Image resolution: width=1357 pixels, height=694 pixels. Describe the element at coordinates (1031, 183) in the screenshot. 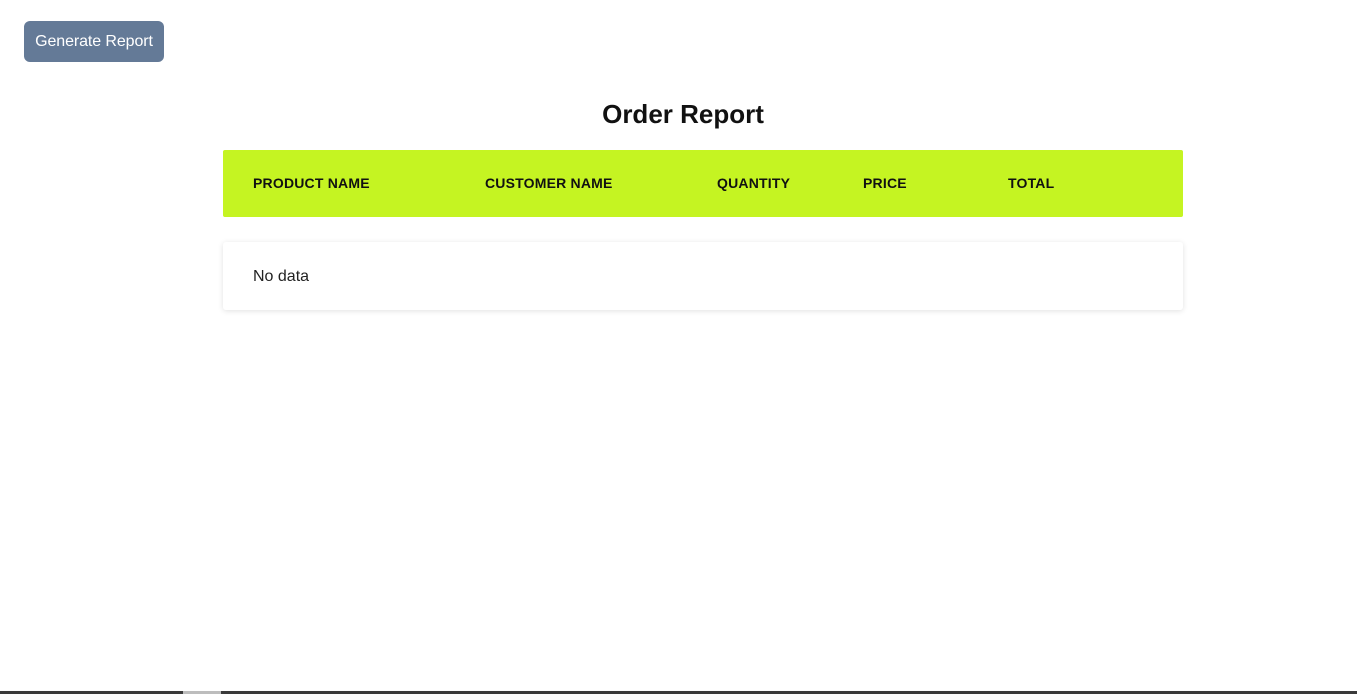

I see `column-header-total: TOTAL` at that location.